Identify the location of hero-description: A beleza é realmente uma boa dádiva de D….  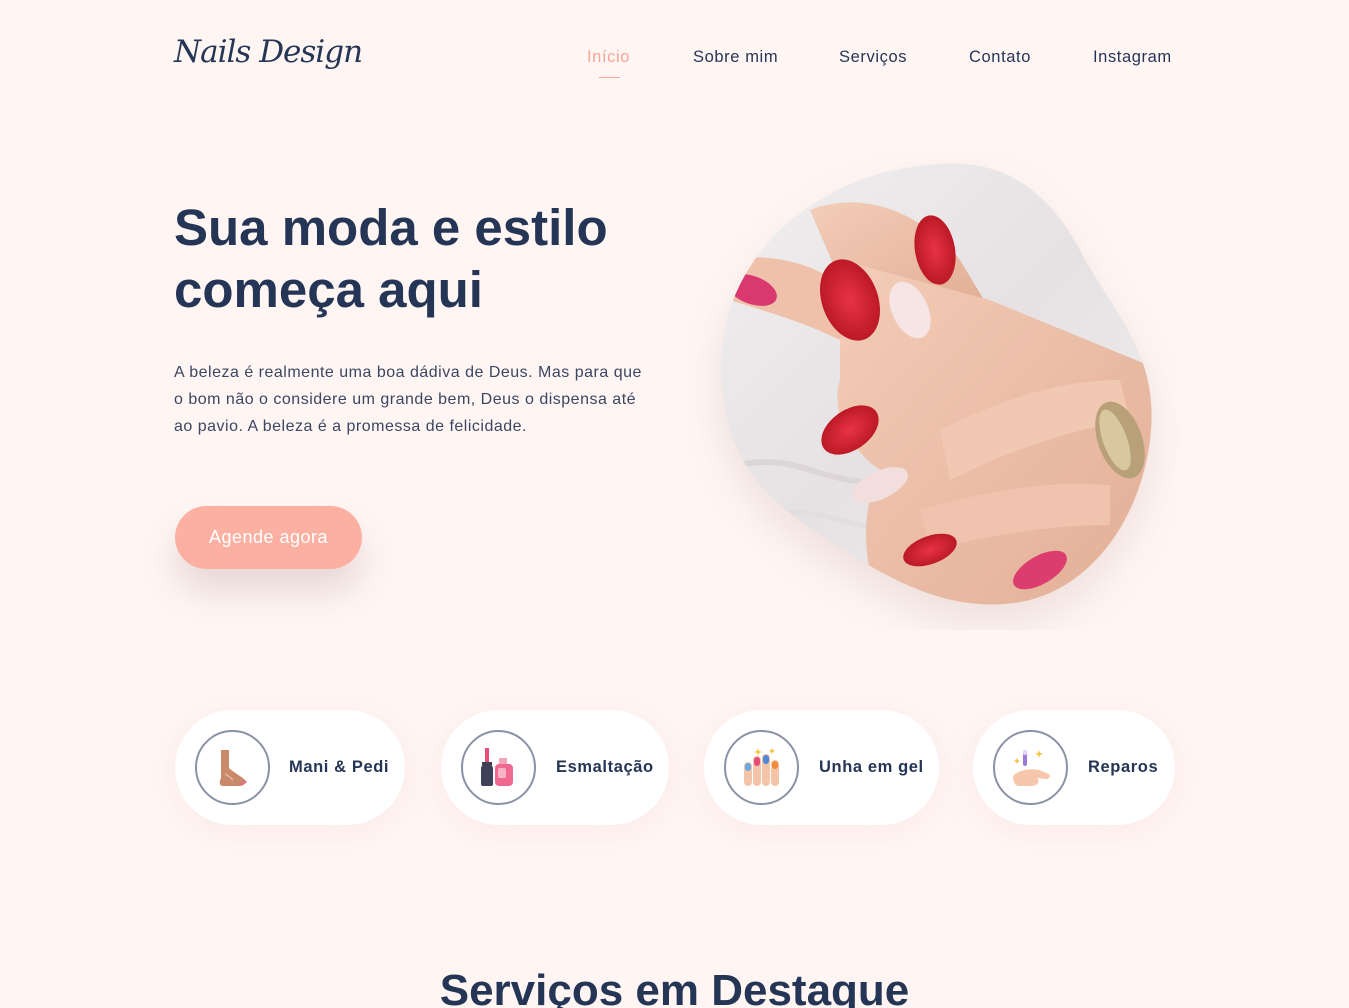
(408, 399).